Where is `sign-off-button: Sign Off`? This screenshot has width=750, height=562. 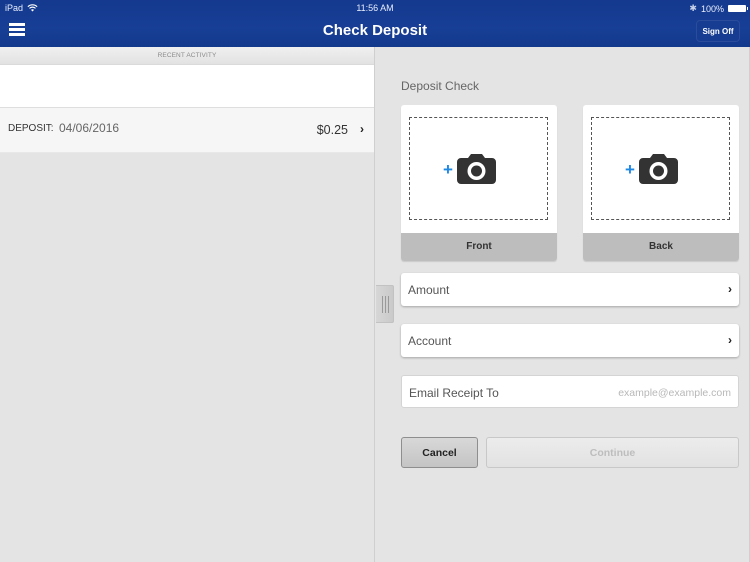
sign-off-button: Sign Off is located at coordinates (718, 31).